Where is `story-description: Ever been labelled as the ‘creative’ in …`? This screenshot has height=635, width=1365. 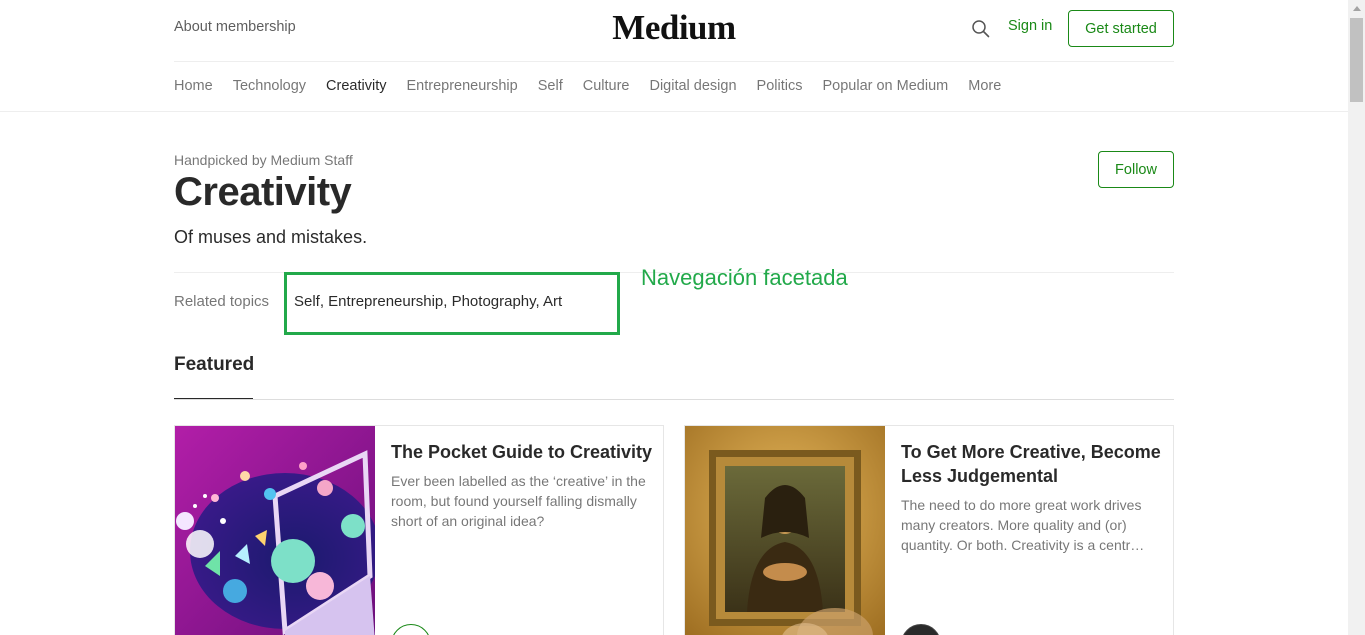 story-description: Ever been labelled as the ‘creative’ in … is located at coordinates (518, 501).